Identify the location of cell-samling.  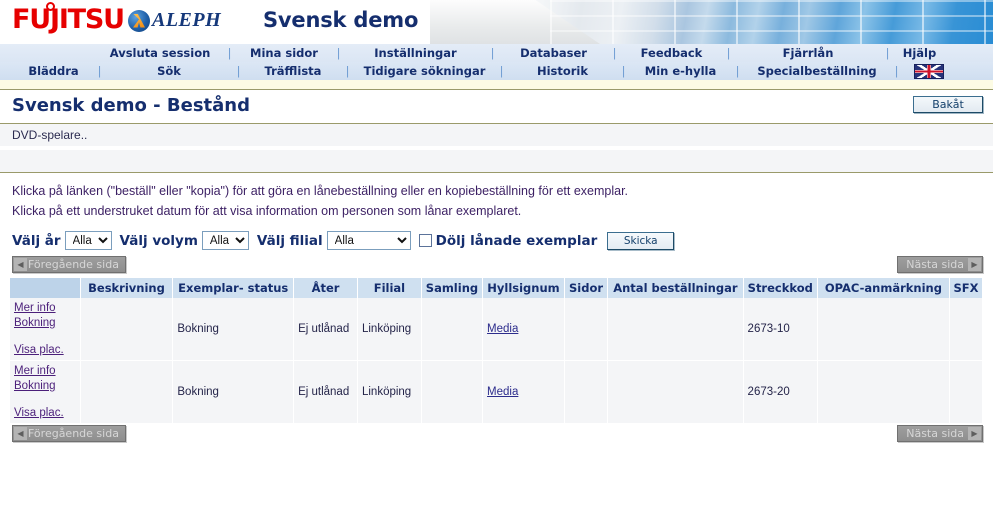
(452, 329).